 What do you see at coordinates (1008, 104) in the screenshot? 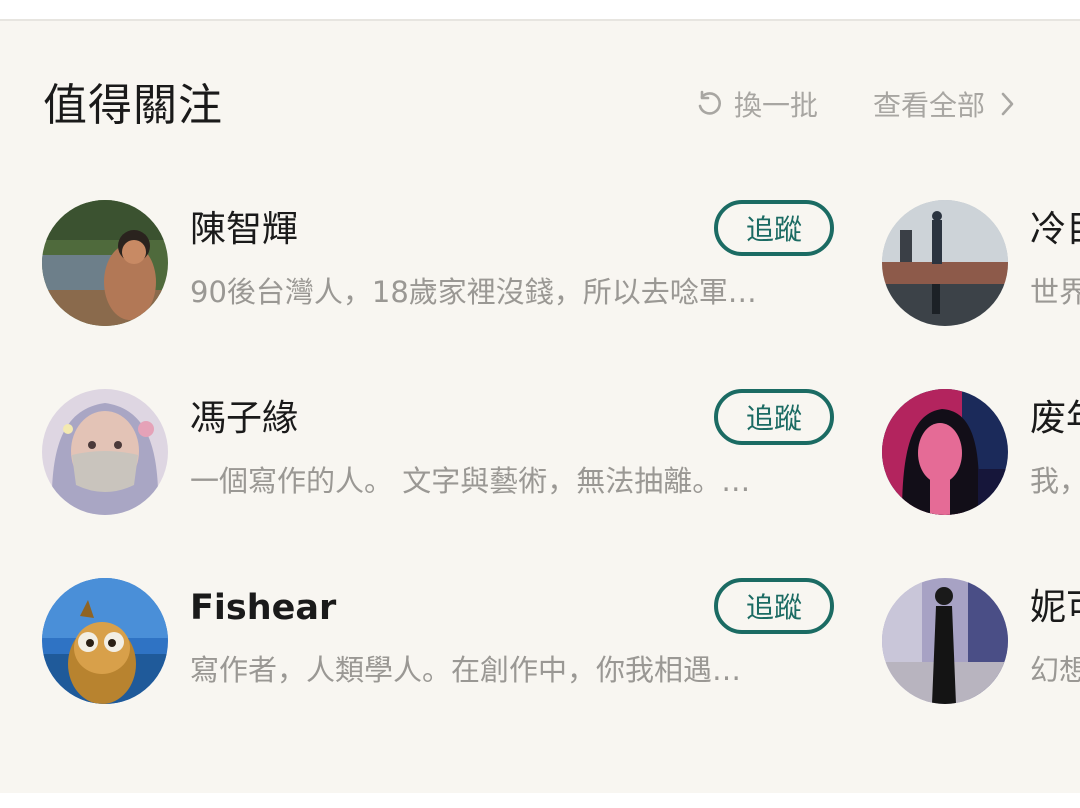
I see `chevron-right-icon` at bounding box center [1008, 104].